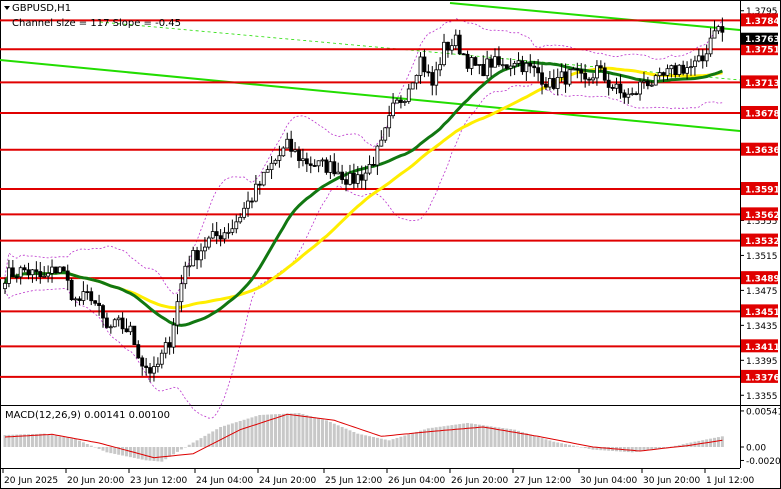  What do you see at coordinates (41, 8) in the screenshot?
I see `symbol-timeframe: GBPUSD,H1` at bounding box center [41, 8].